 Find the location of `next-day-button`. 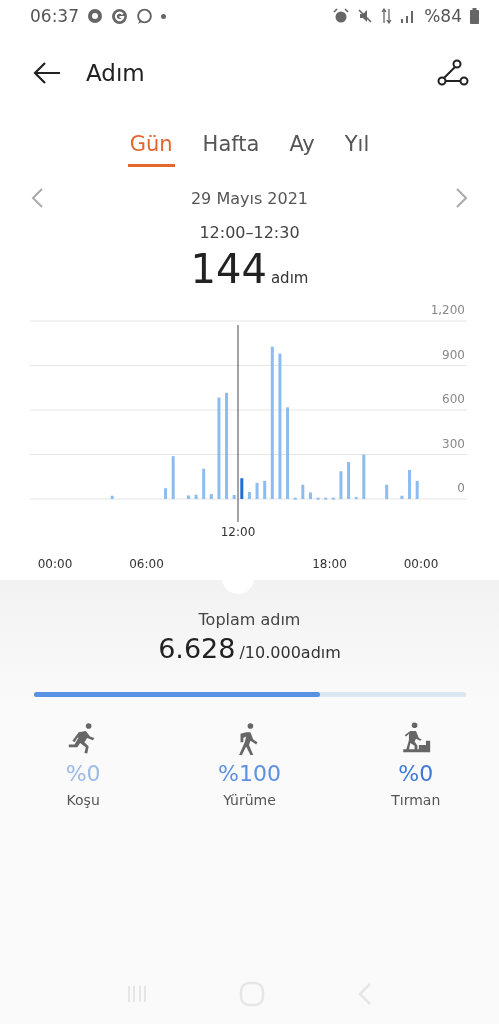

next-day-button is located at coordinates (462, 198).